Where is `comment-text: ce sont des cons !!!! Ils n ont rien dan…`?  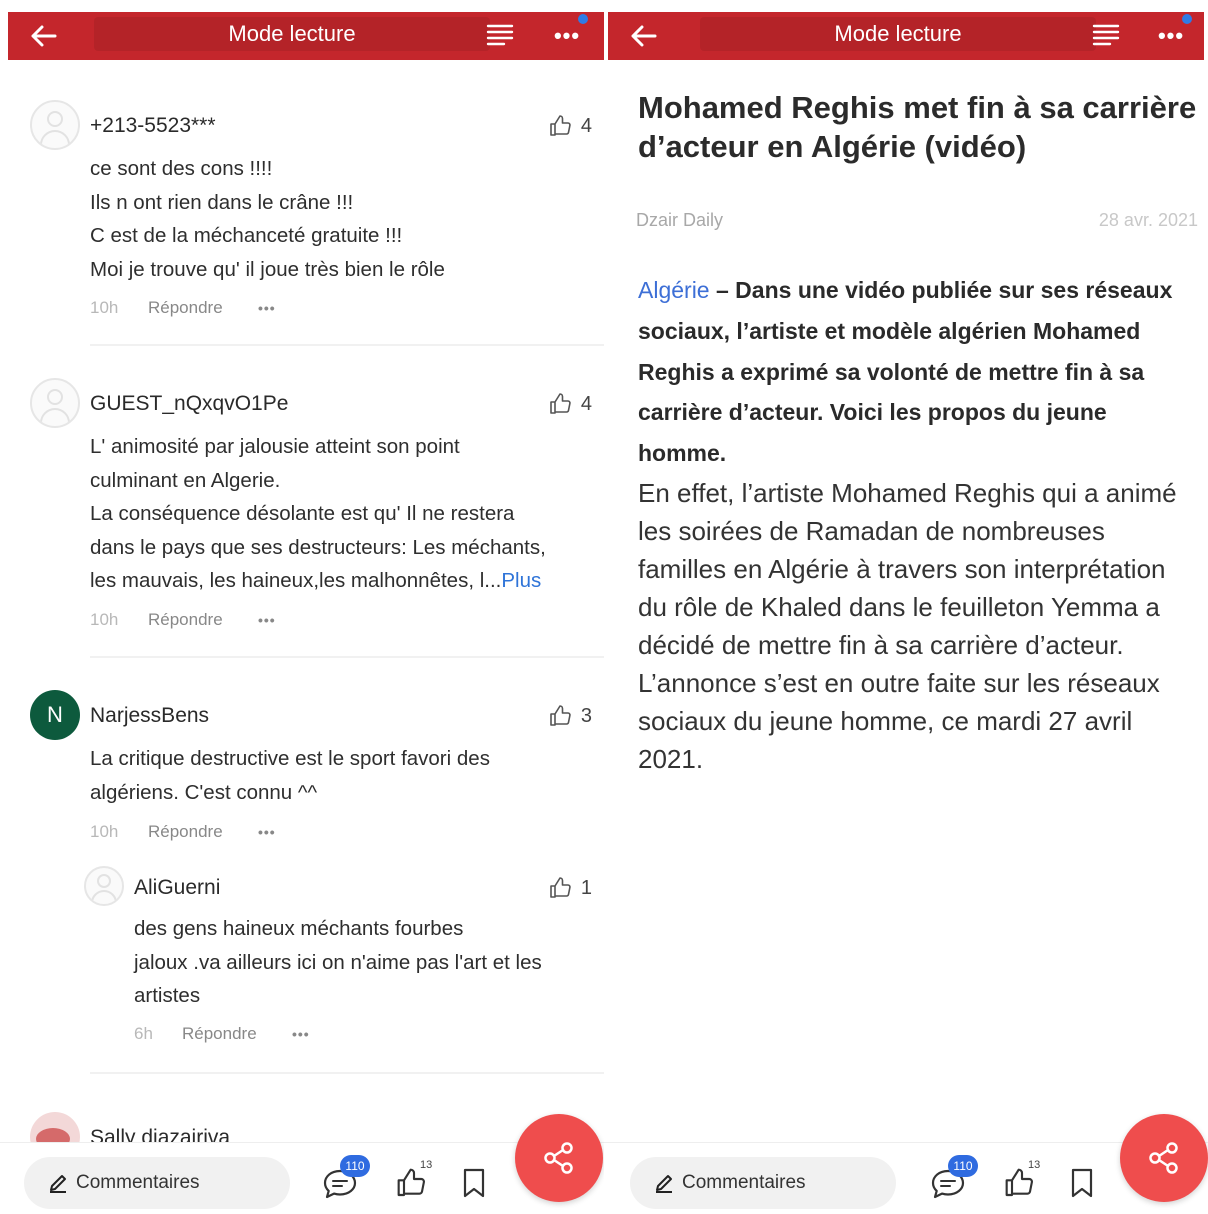 comment-text: ce sont des cons !!!! Ils n ont rien dan… is located at coordinates (337, 219).